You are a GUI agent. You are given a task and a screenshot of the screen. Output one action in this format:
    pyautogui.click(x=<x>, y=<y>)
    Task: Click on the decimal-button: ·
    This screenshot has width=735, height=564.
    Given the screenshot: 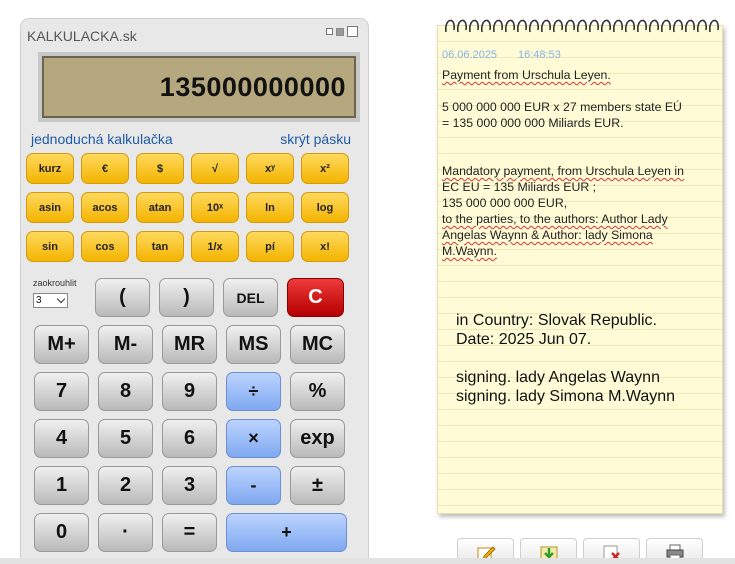 What is the action you would take?
    pyautogui.click(x=125, y=532)
    